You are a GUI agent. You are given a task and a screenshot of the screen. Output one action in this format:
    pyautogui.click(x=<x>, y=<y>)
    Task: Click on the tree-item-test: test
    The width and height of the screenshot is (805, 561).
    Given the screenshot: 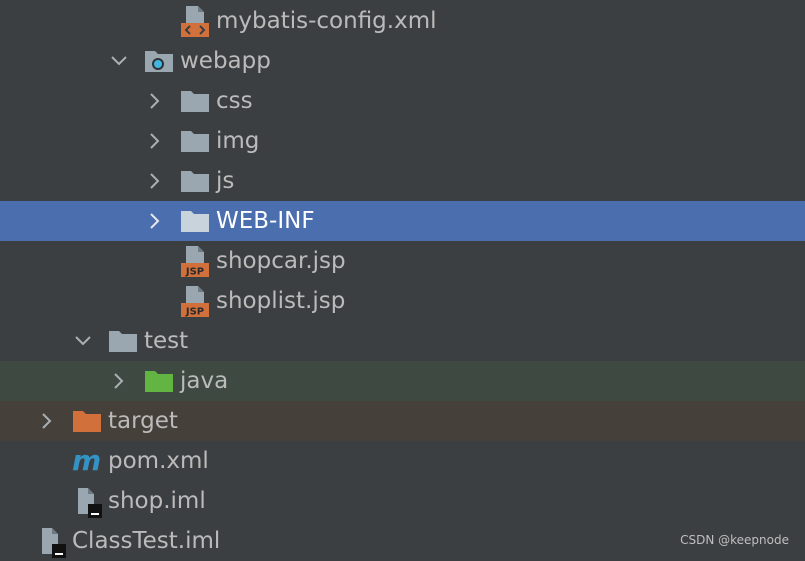 What is the action you would take?
    pyautogui.click(x=402, y=341)
    